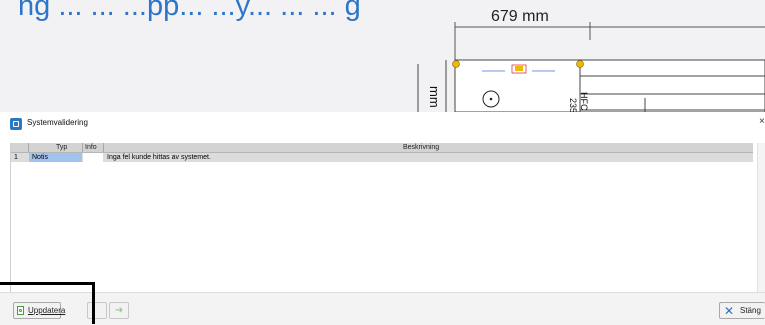 The height and width of the screenshot is (325, 765). What do you see at coordinates (573, 105) in the screenshot?
I see `vertical-label-235: 235` at bounding box center [573, 105].